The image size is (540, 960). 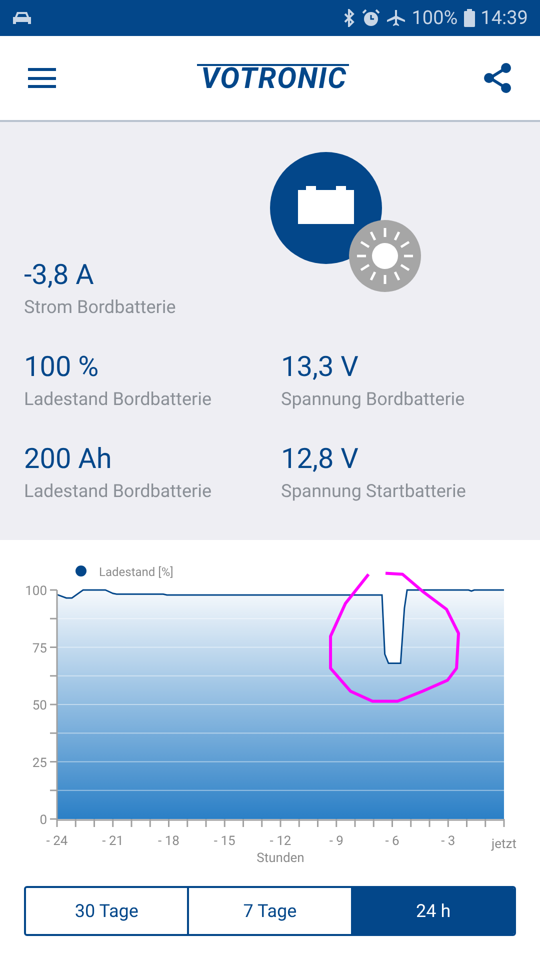 What do you see at coordinates (435, 17) in the screenshot?
I see `battery-percentage: 100%` at bounding box center [435, 17].